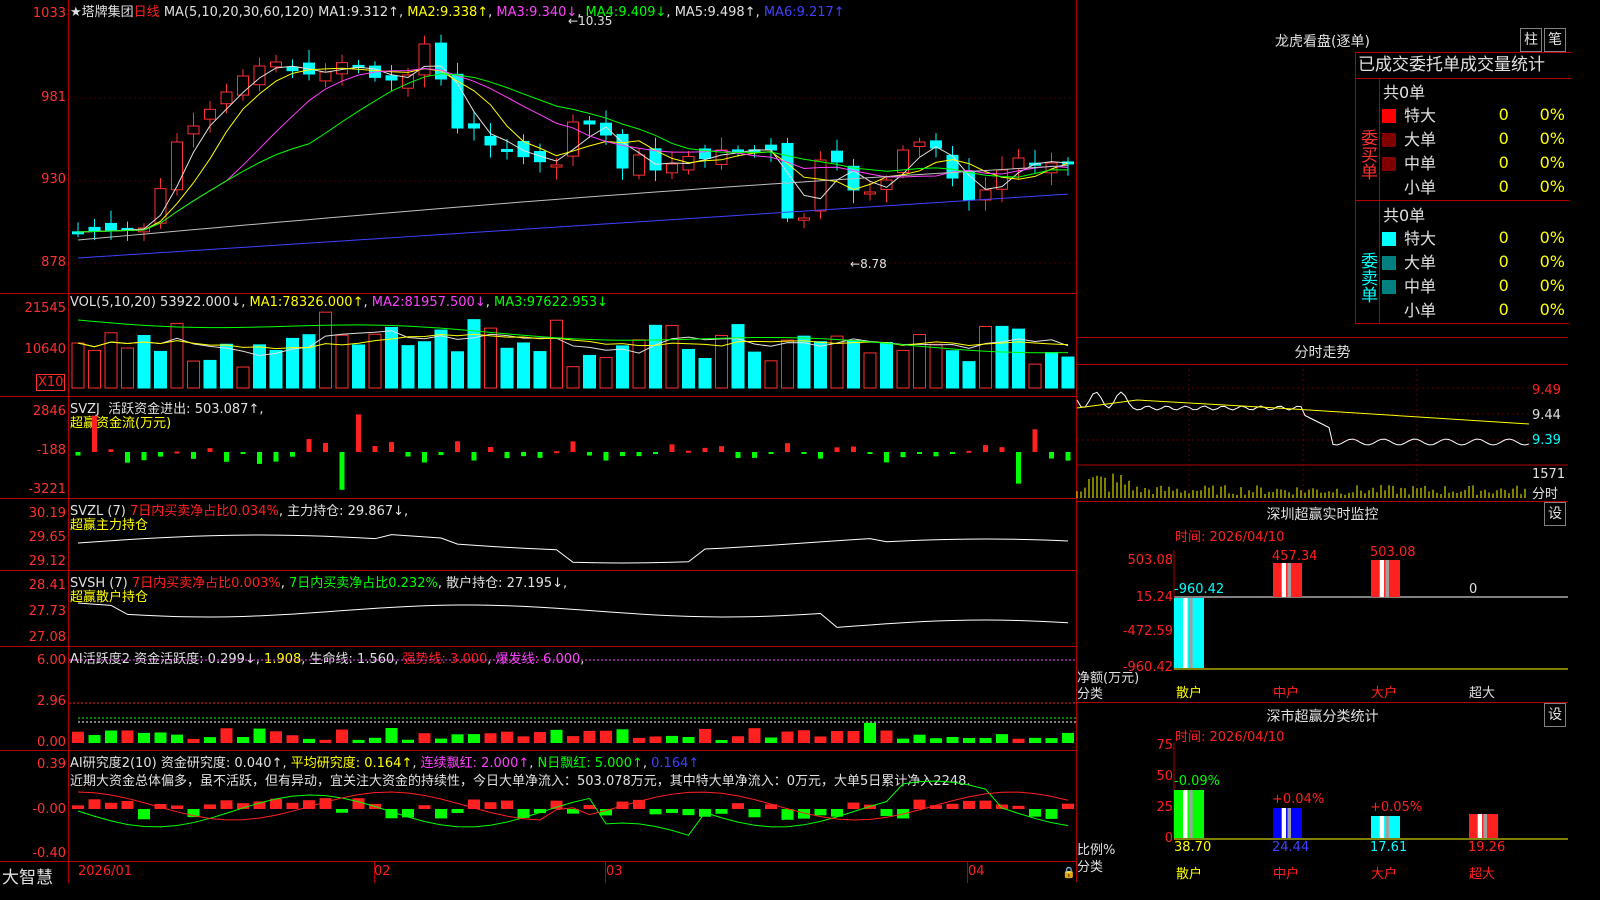 The height and width of the screenshot is (900, 1600). What do you see at coordinates (27, 875) in the screenshot?
I see `brand-logo: 大智慧` at bounding box center [27, 875].